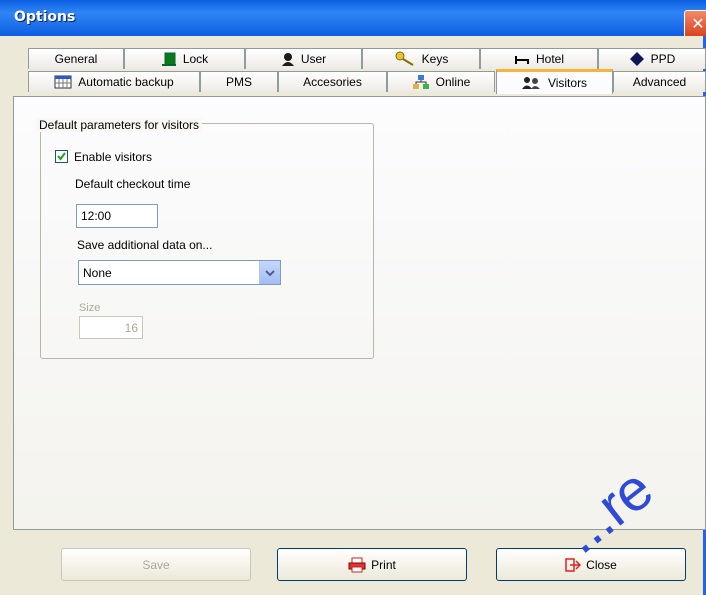 The height and width of the screenshot is (595, 706). I want to click on window-title: Options, so click(45, 17).